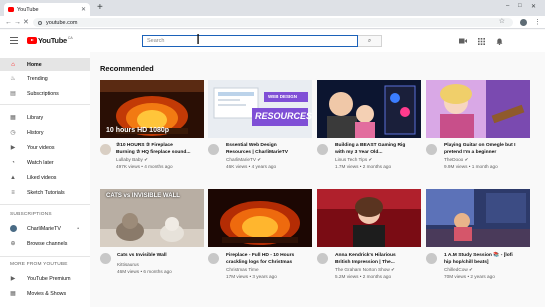 The width and height of the screenshot is (545, 307). What do you see at coordinates (377, 160) in the screenshot?
I see `channel-name: Linus Tech Tips ✔` at bounding box center [377, 160].